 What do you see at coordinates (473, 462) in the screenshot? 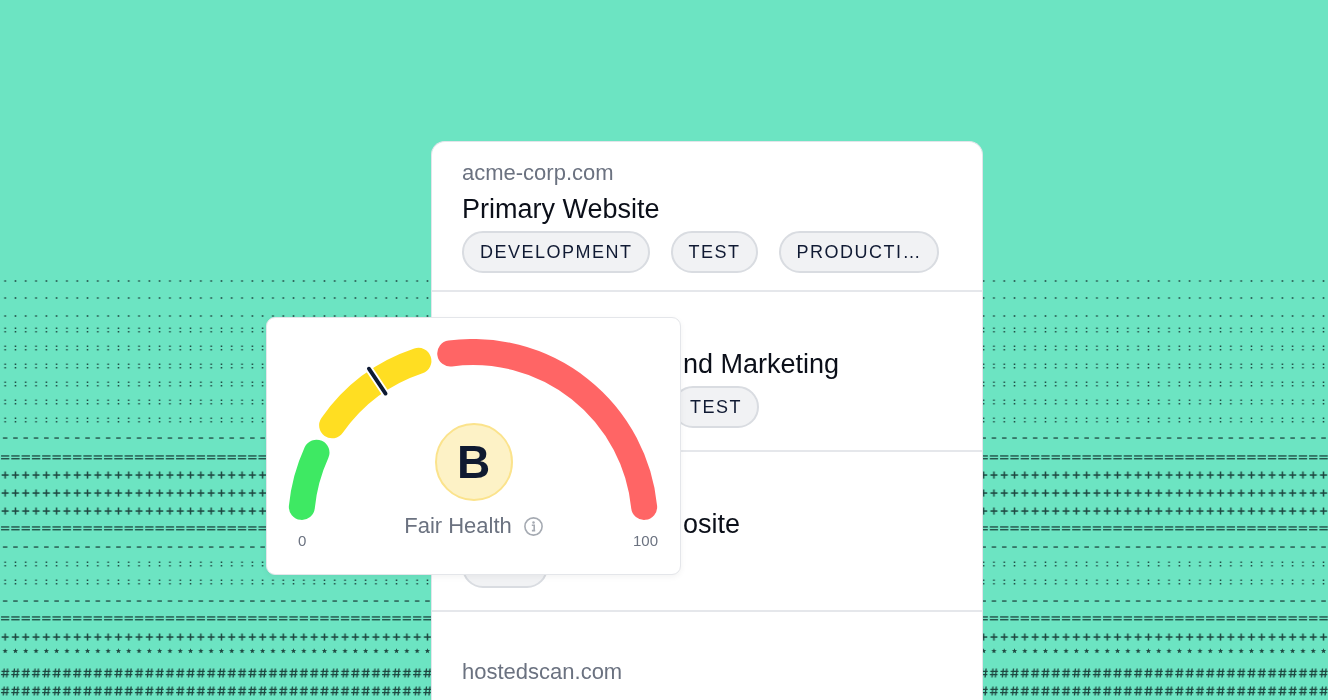
I see `grade-badge: B` at bounding box center [473, 462].